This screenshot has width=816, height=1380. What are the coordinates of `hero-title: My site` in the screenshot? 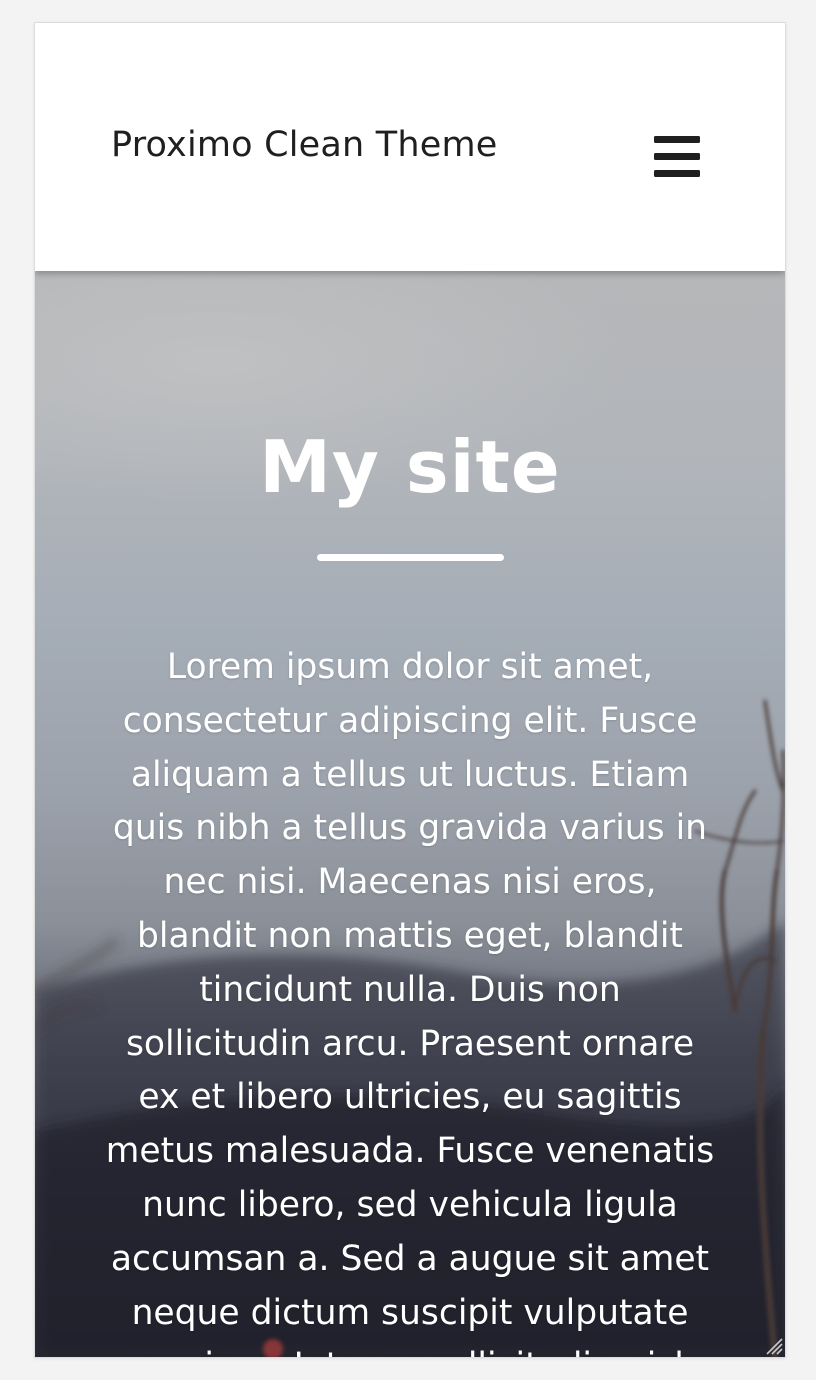 It's located at (410, 467).